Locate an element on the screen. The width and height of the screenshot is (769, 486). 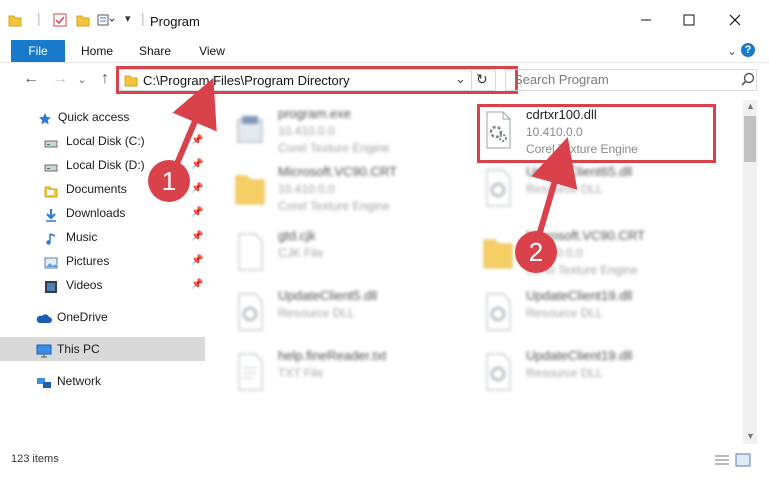
item-count: 123 items is located at coordinates (35, 459).